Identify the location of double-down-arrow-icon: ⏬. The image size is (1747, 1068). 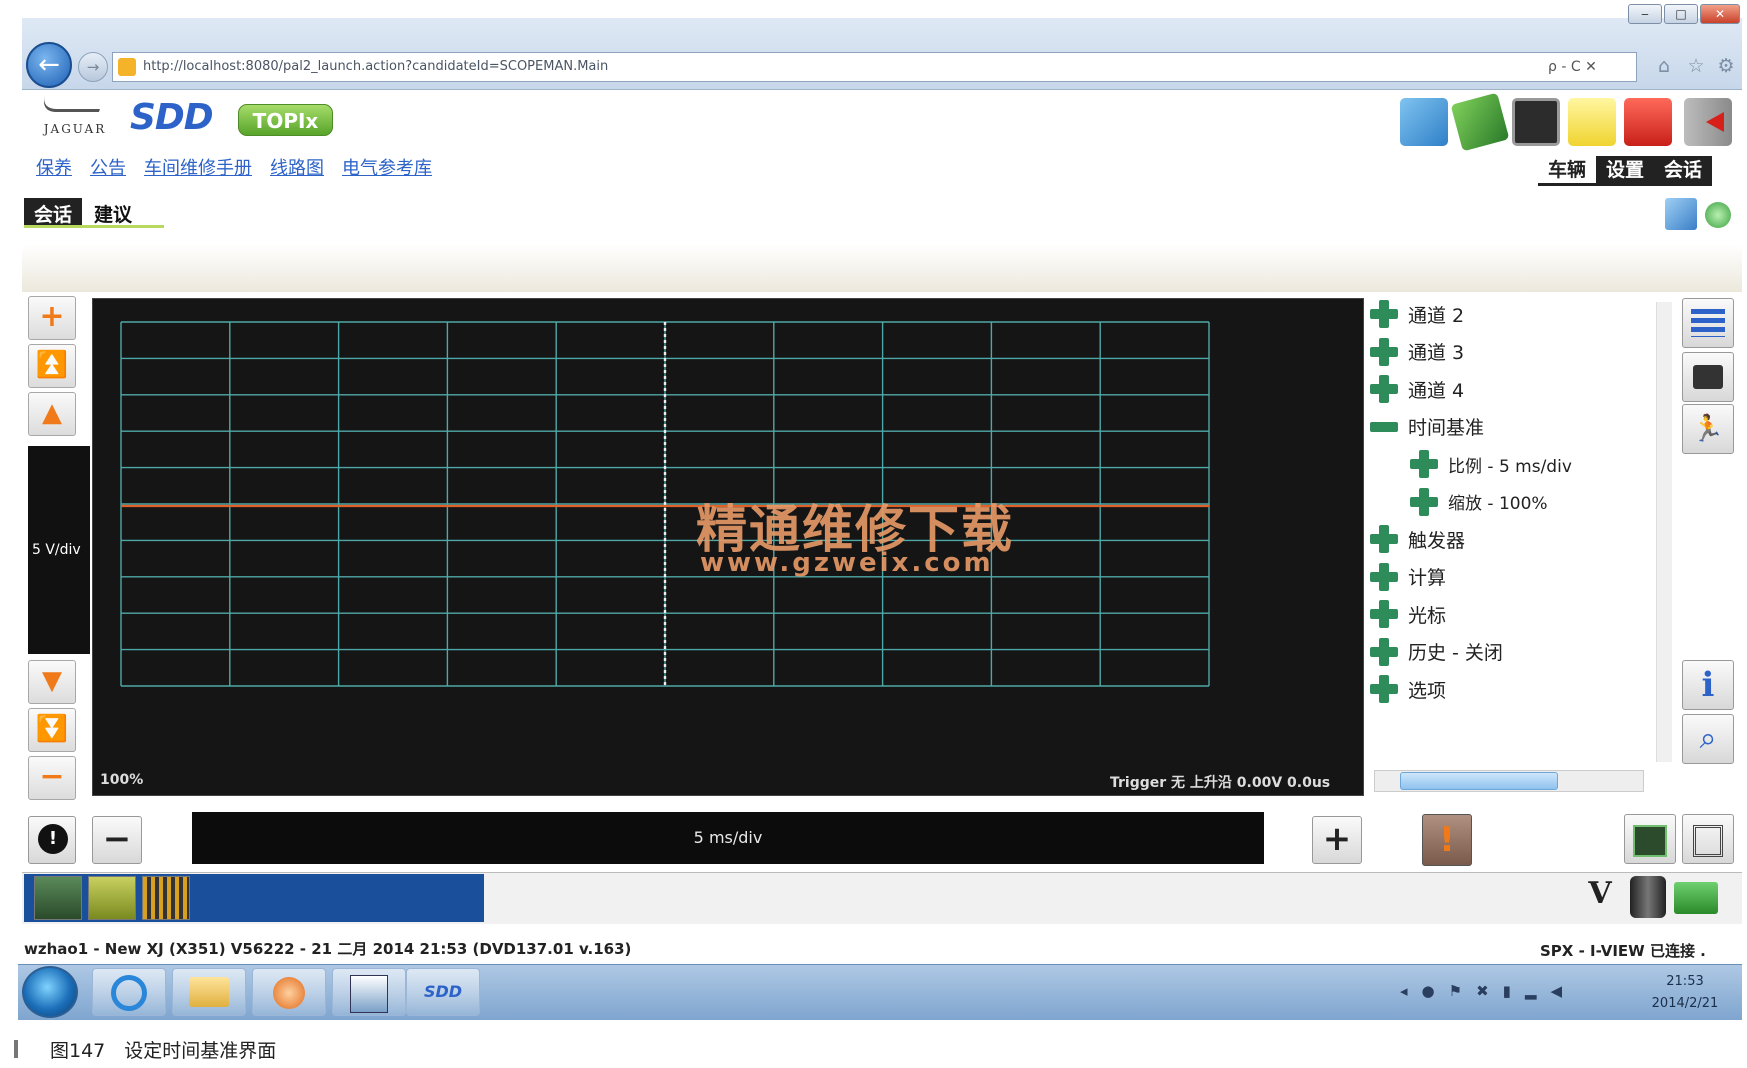
(52, 730).